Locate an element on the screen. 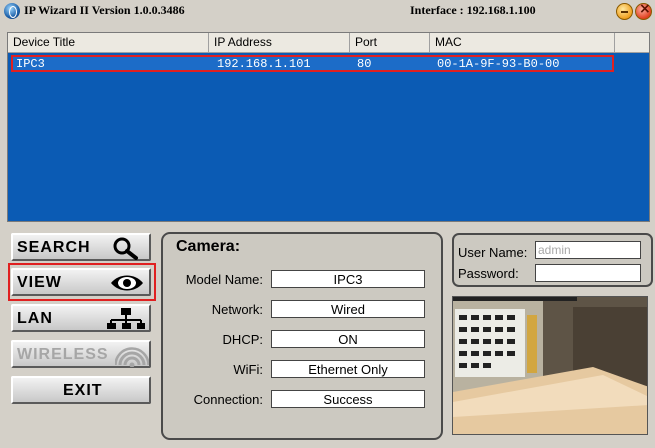  search-button: SEARCH is located at coordinates (81, 247).